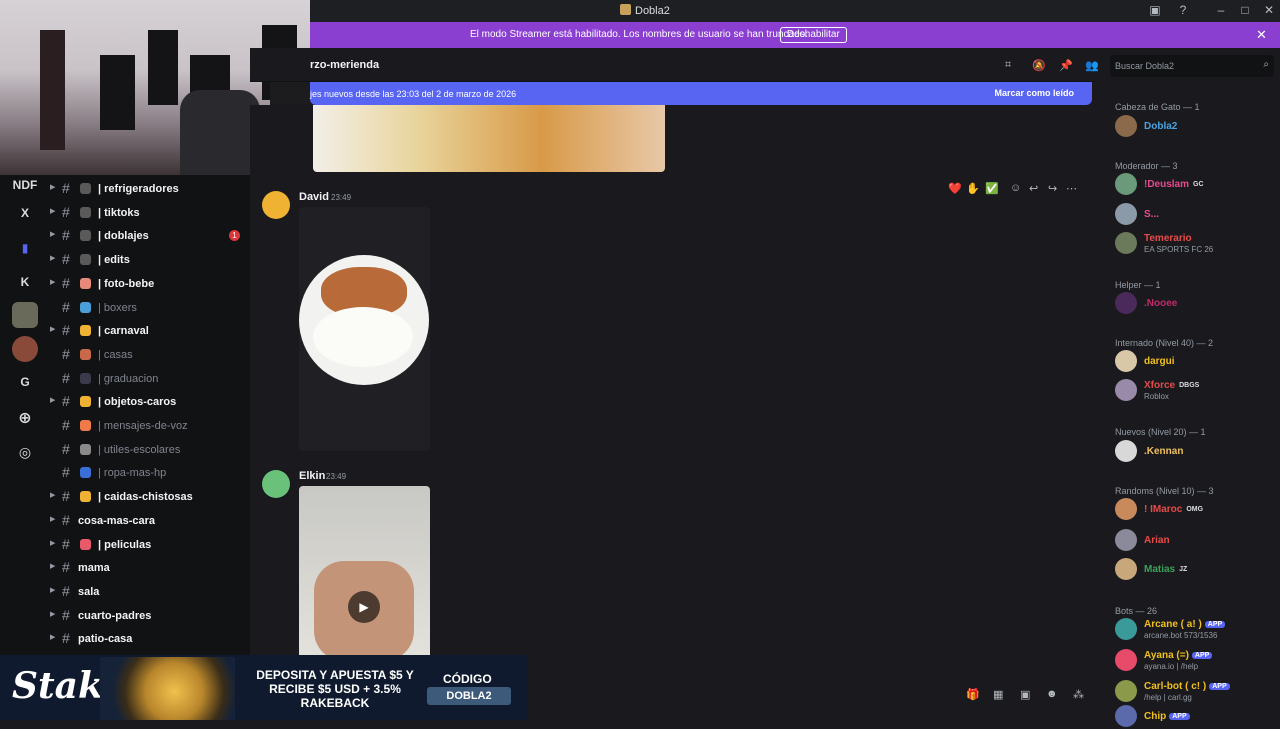  I want to click on hash-icon: #, so click(66, 353).